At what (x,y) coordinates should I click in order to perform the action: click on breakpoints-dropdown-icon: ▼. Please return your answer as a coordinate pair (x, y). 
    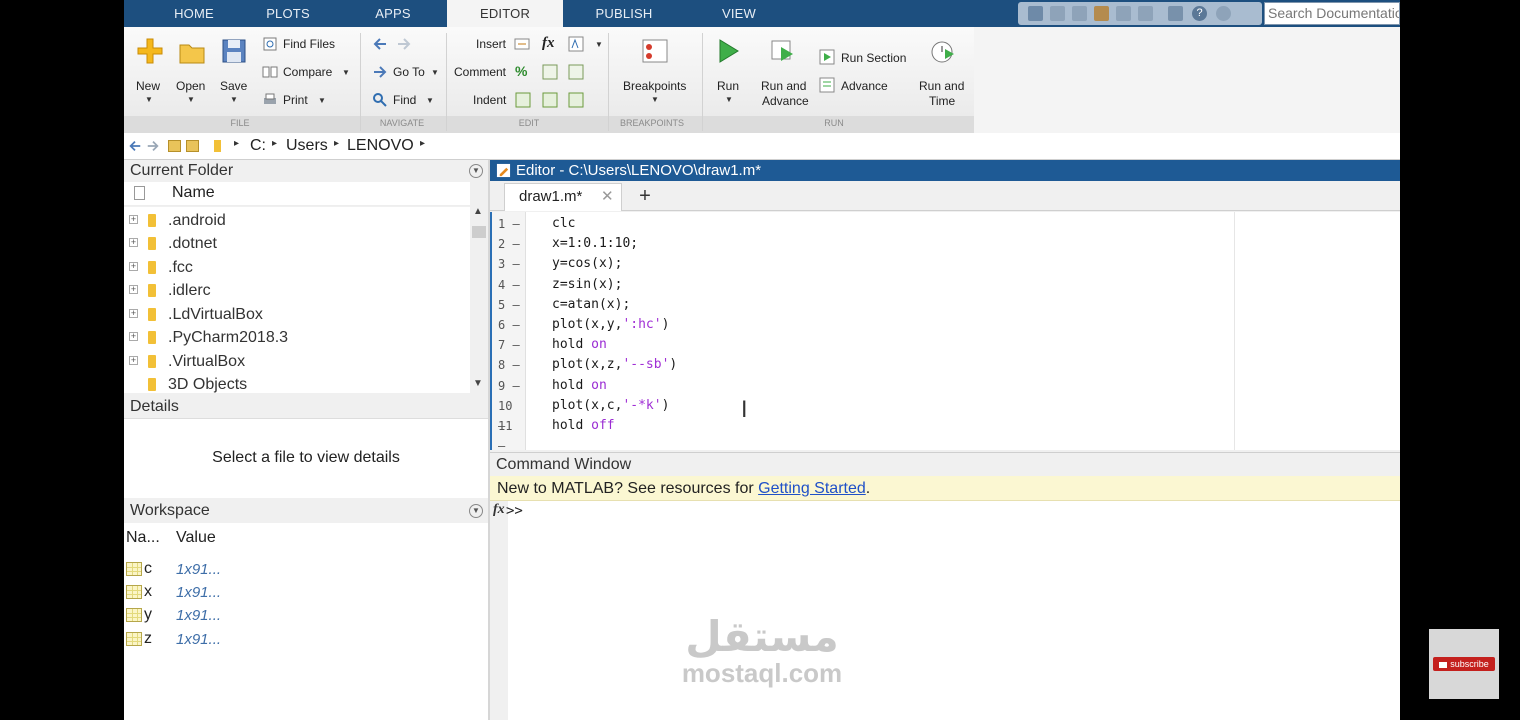
    Looking at the image, I should click on (655, 99).